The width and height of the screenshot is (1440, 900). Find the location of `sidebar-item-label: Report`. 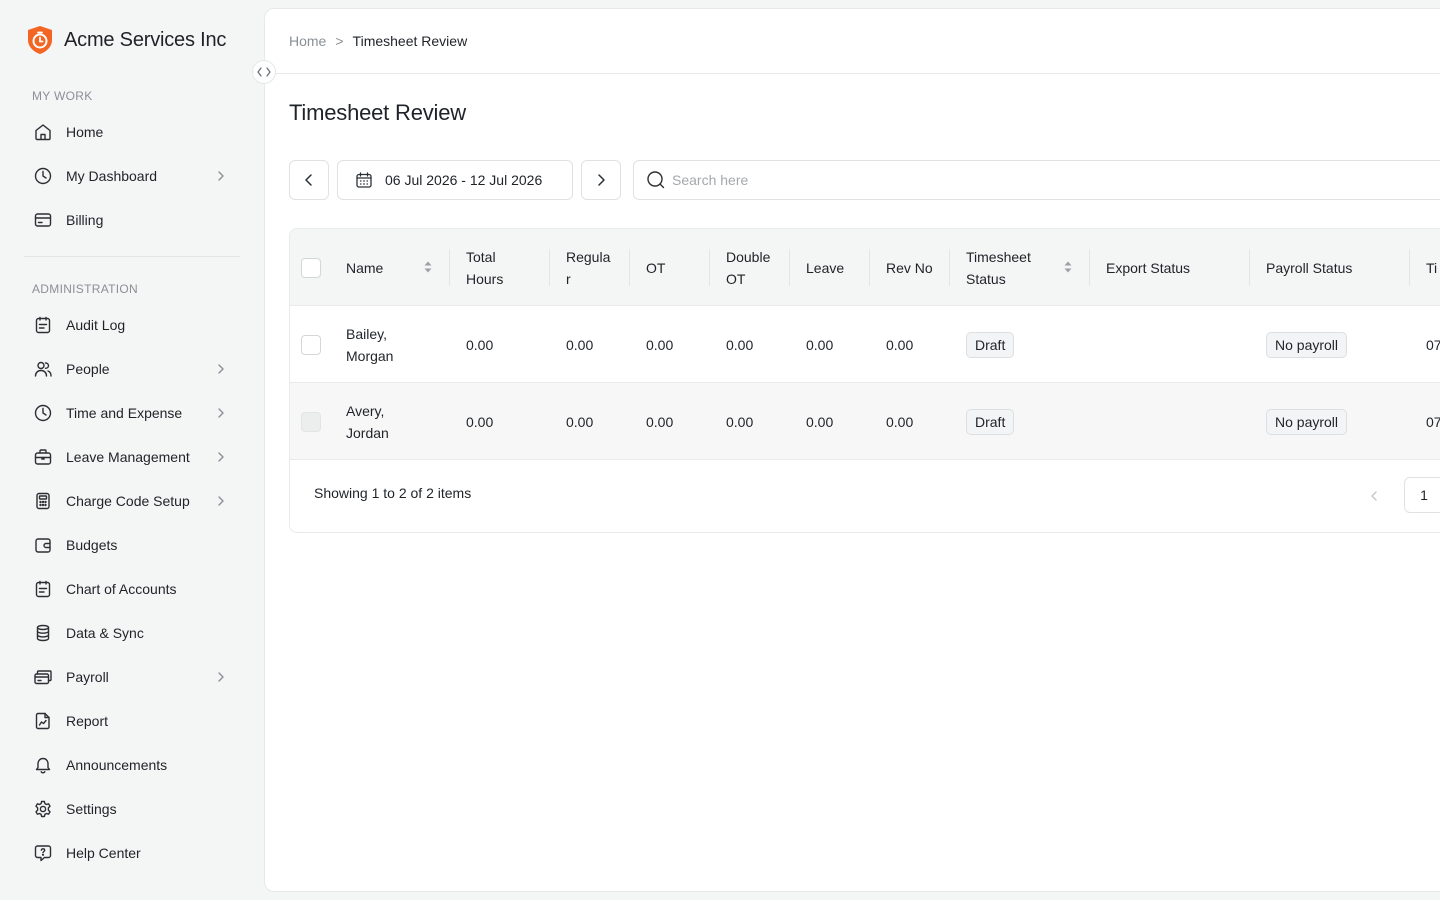

sidebar-item-label: Report is located at coordinates (87, 721).